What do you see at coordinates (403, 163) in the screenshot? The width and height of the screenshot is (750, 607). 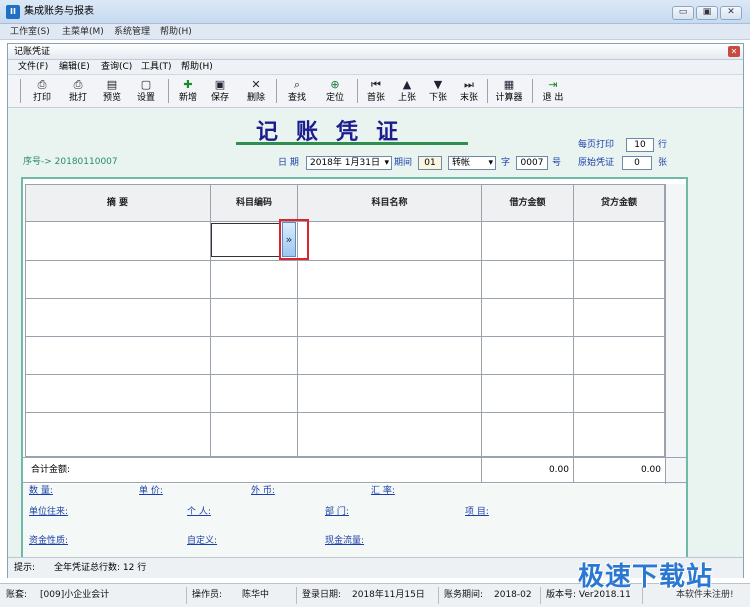 I see `period-label: 期间` at bounding box center [403, 163].